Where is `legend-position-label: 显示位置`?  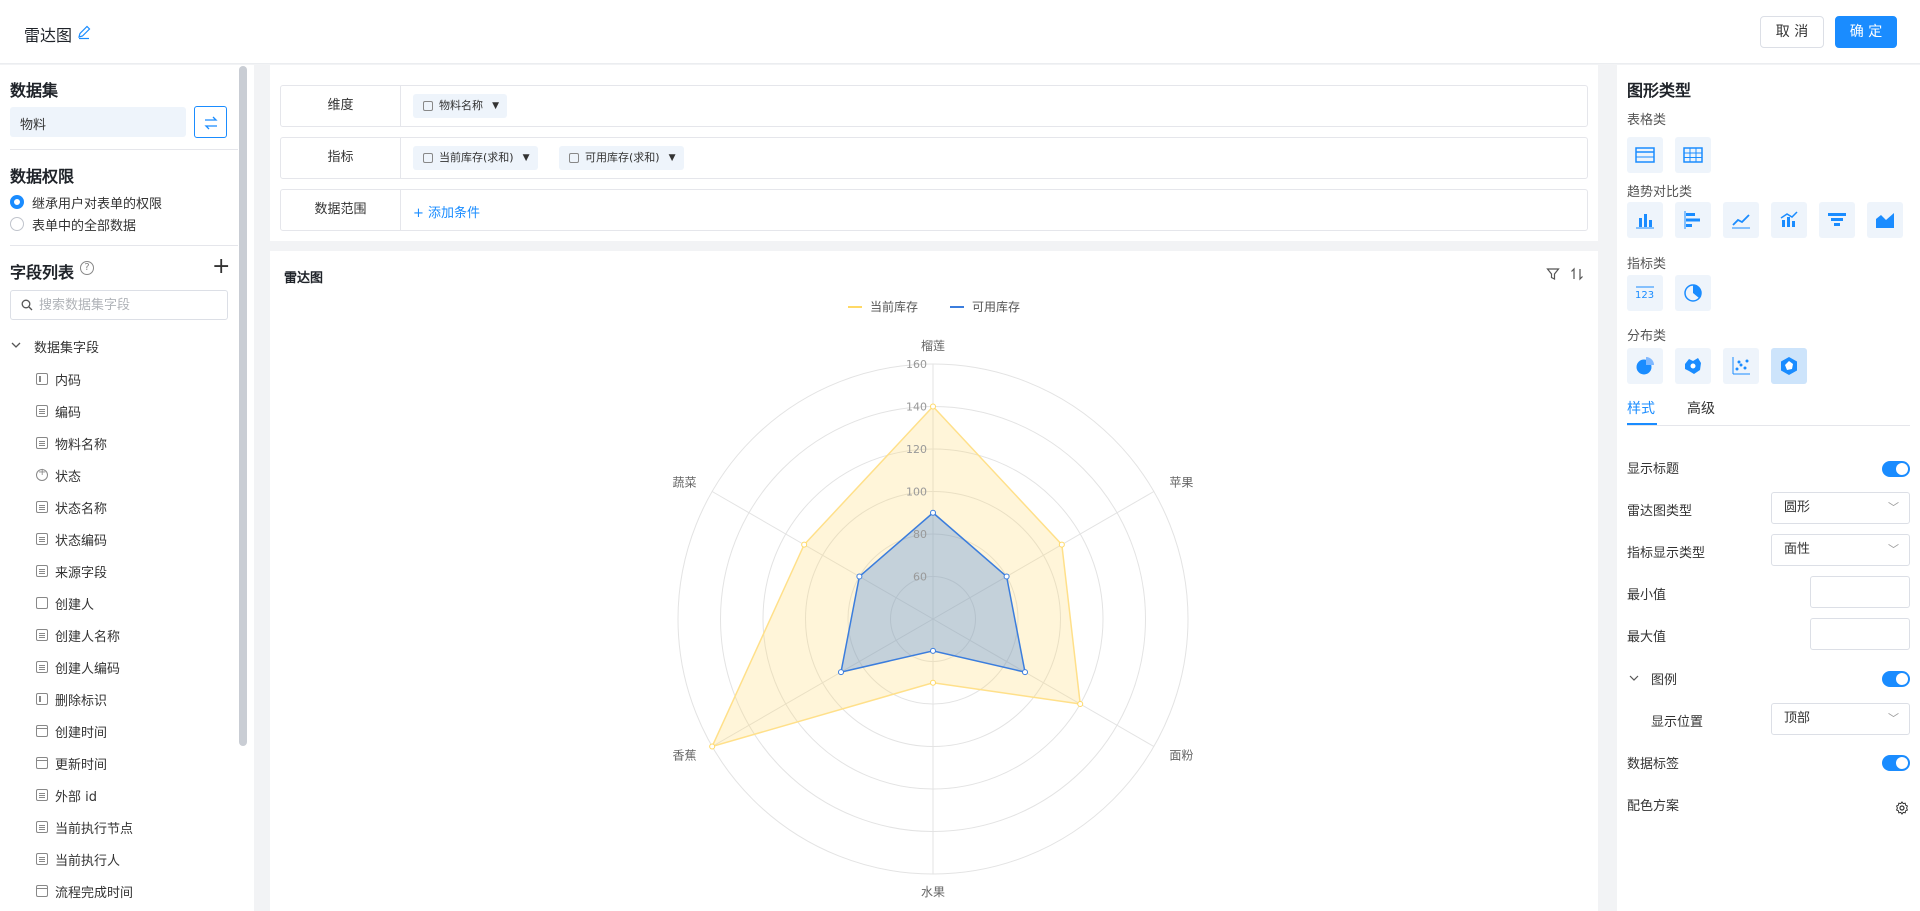
legend-position-label: 显示位置 is located at coordinates (1677, 722).